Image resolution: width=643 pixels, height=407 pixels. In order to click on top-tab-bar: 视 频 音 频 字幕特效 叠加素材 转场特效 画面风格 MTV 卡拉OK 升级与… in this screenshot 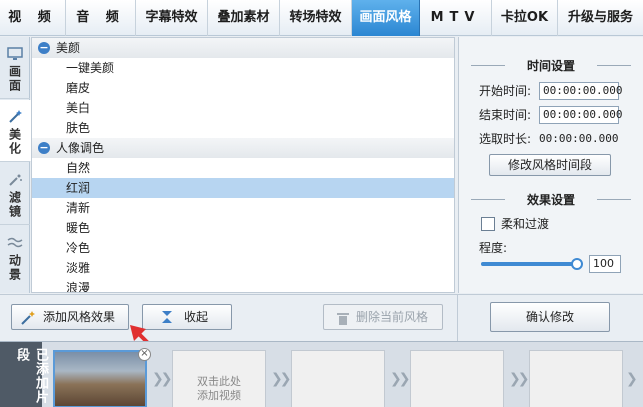, I will do `click(321, 18)`.